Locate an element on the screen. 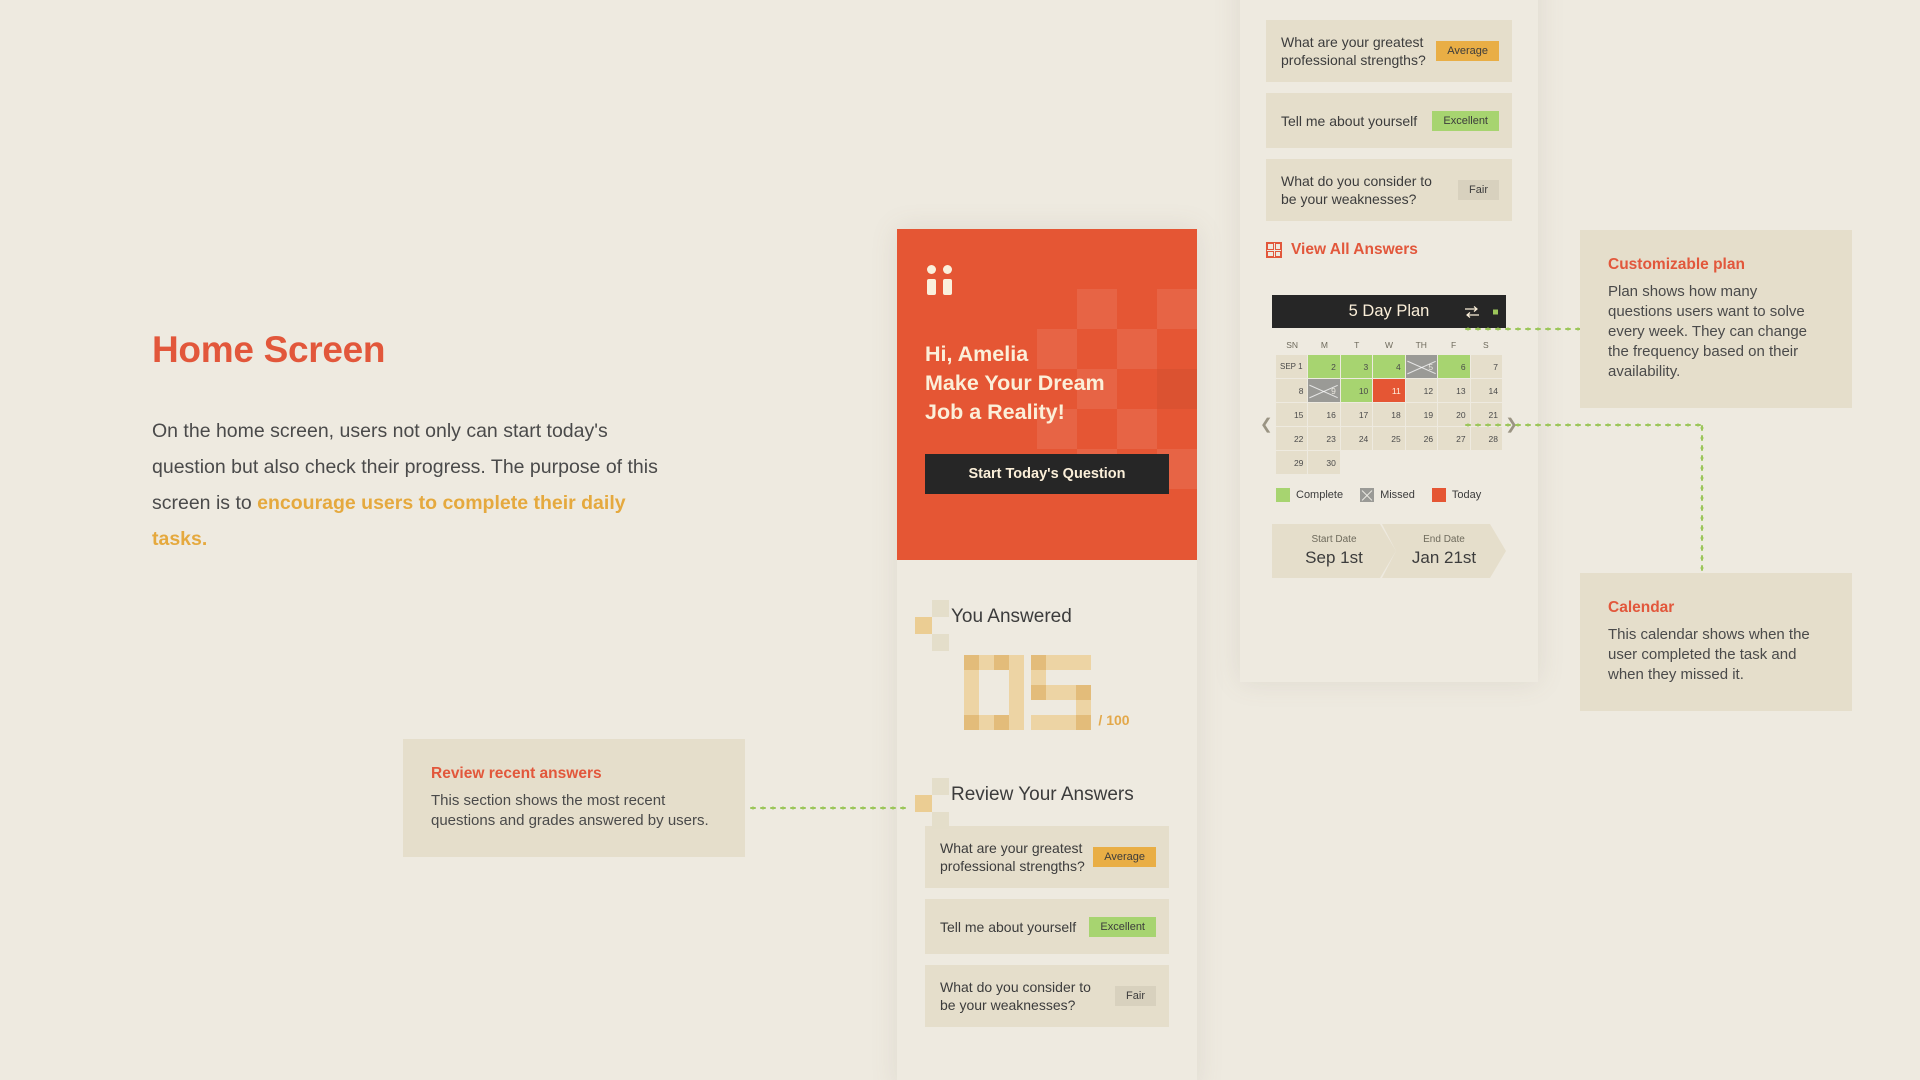 Image resolution: width=1920 pixels, height=1080 pixels. date-range-row: Start Date Sep 1st End Date Jan 21st is located at coordinates (1389, 551).